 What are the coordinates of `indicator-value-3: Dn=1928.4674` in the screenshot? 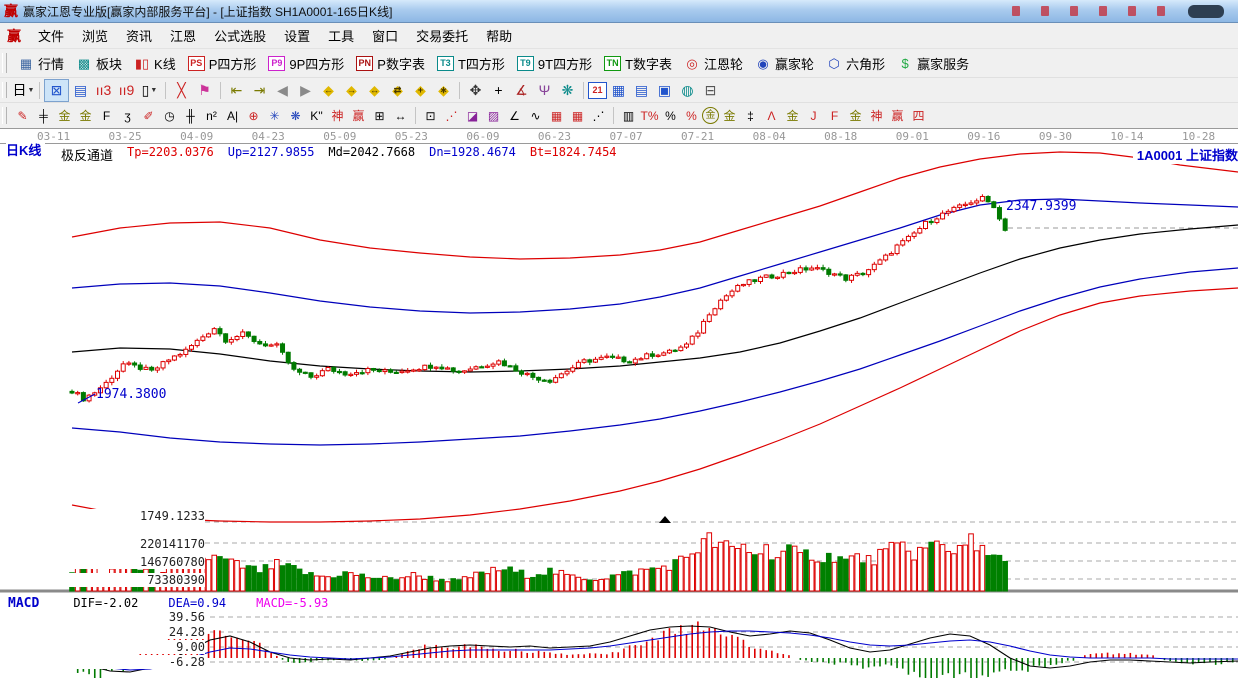 It's located at (472, 152).